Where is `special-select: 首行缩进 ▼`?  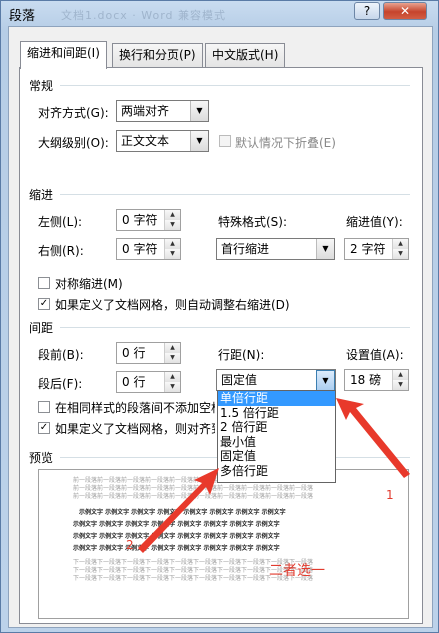
special-select: 首行缩进 ▼ is located at coordinates (275, 249).